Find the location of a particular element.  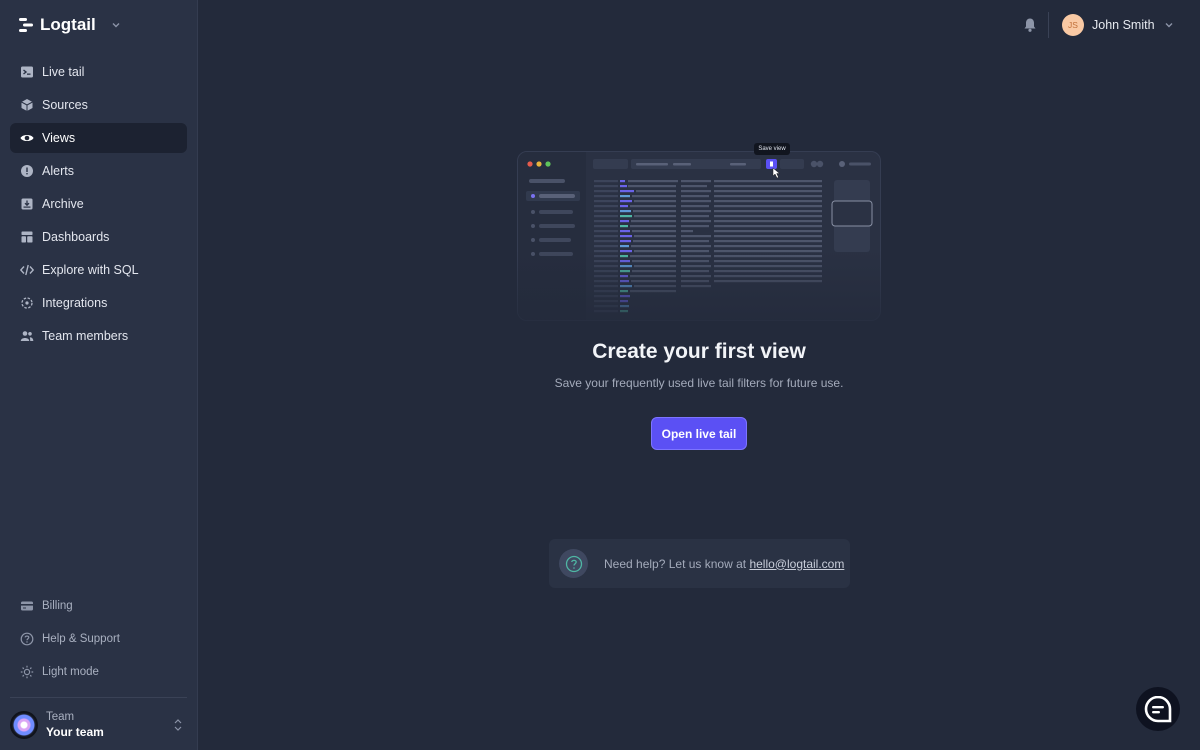

code-icon is located at coordinates (27, 270).